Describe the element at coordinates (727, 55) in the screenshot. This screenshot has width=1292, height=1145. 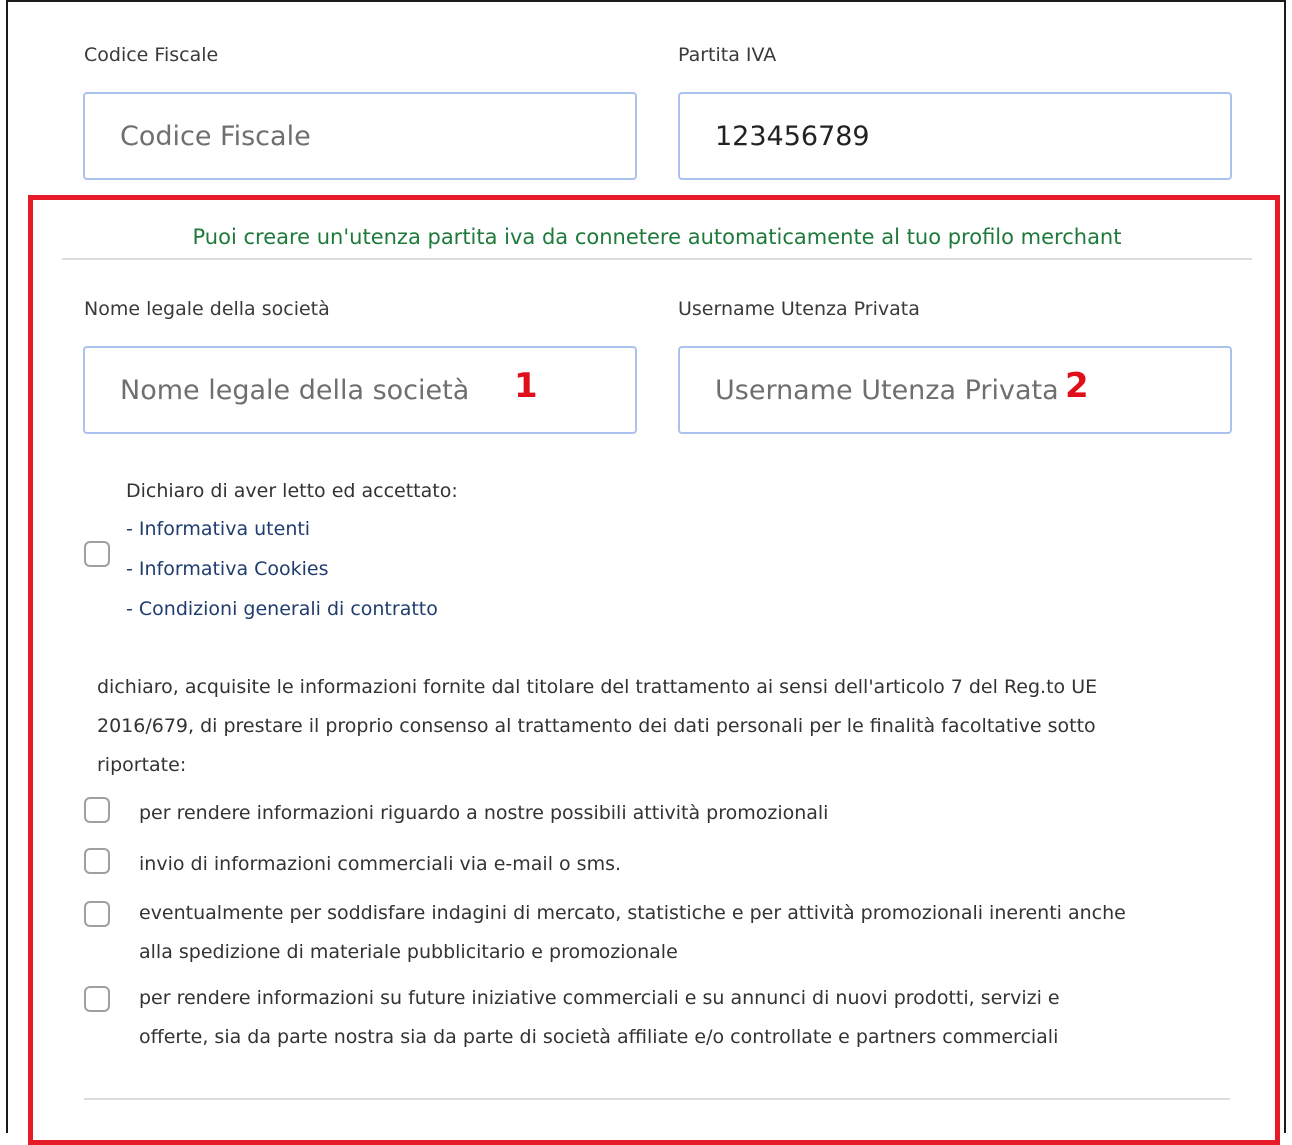
I see `partita-iva-label: Partita IVA` at that location.